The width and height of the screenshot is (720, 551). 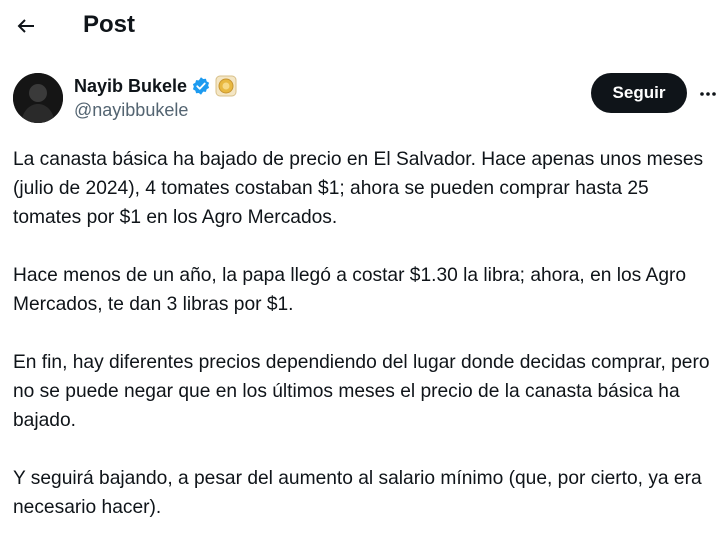 What do you see at coordinates (226, 86) in the screenshot?
I see `gold-seal-icon` at bounding box center [226, 86].